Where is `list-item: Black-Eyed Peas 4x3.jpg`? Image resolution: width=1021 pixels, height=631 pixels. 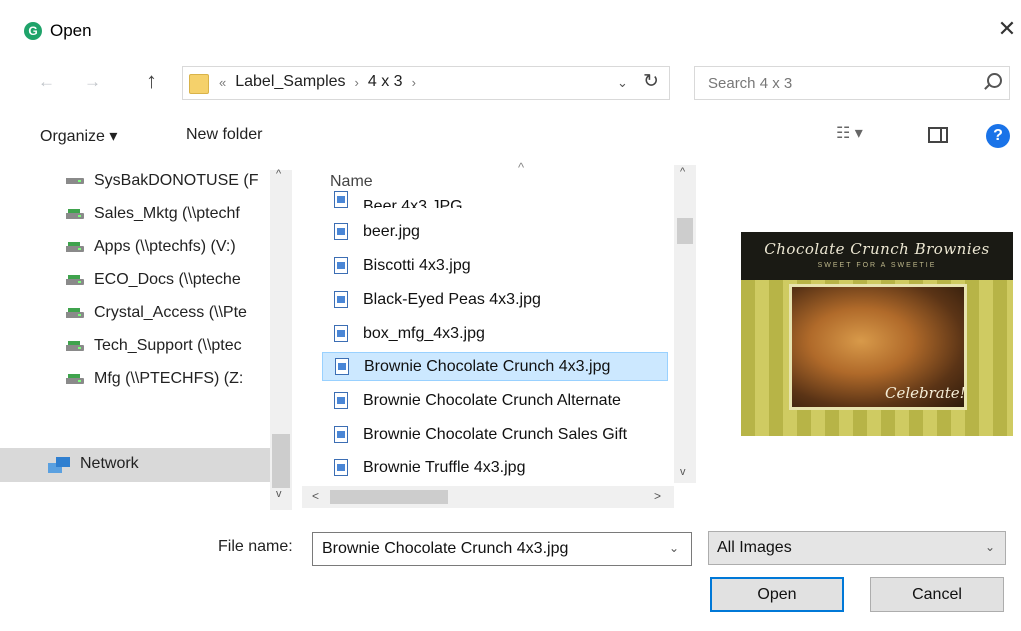
list-item: Black-Eyed Peas 4x3.jpg is located at coordinates (495, 299).